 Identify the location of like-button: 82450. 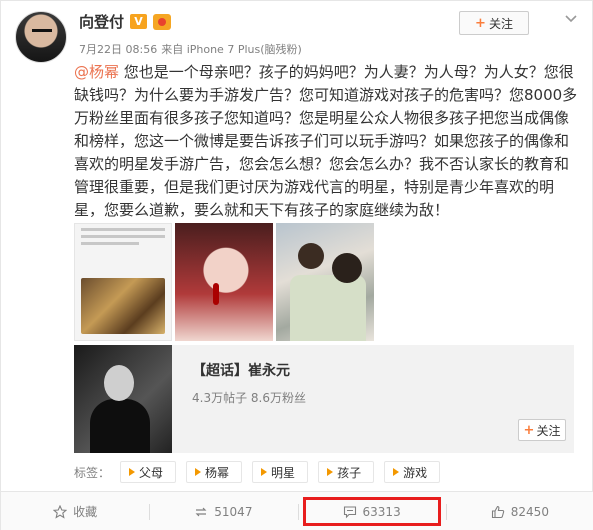
(519, 511).